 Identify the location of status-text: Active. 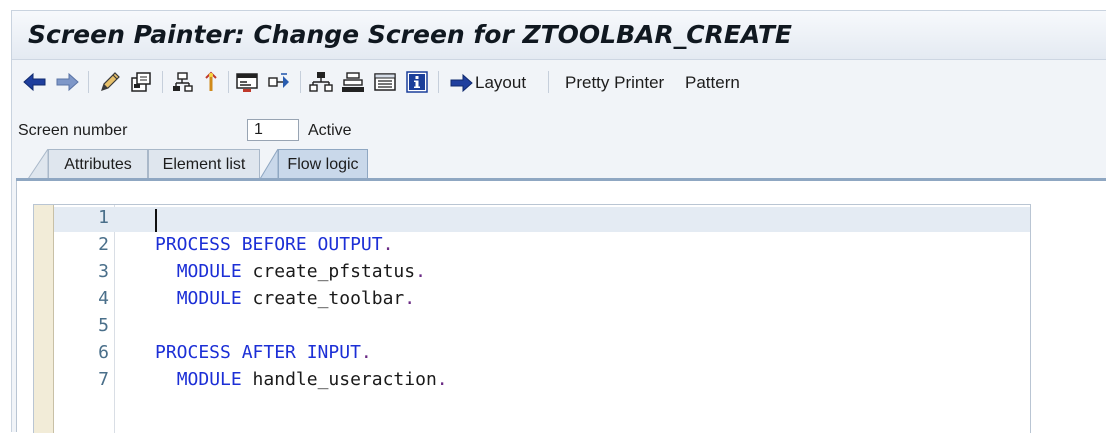
(330, 130).